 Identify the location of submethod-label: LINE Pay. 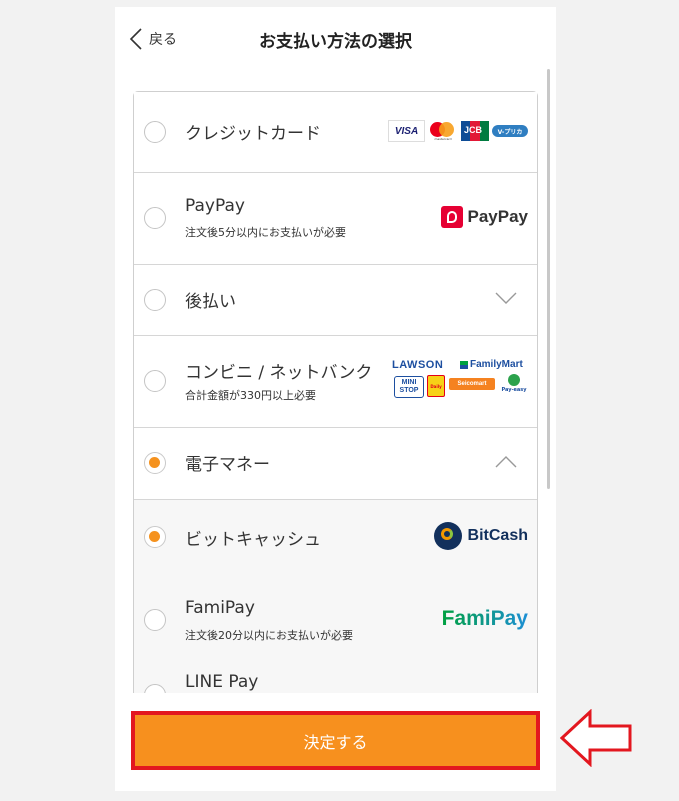
(222, 682).